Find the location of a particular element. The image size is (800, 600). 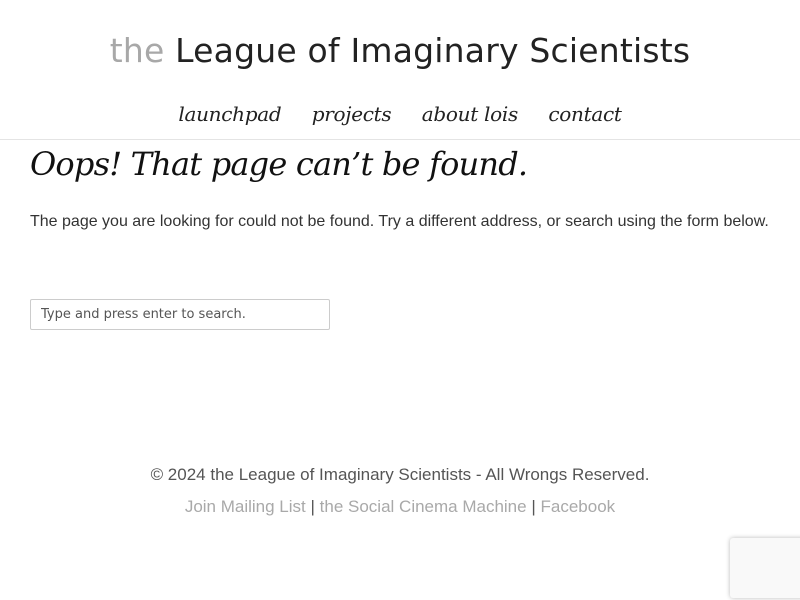

facebook-link: Facebook is located at coordinates (578, 506).